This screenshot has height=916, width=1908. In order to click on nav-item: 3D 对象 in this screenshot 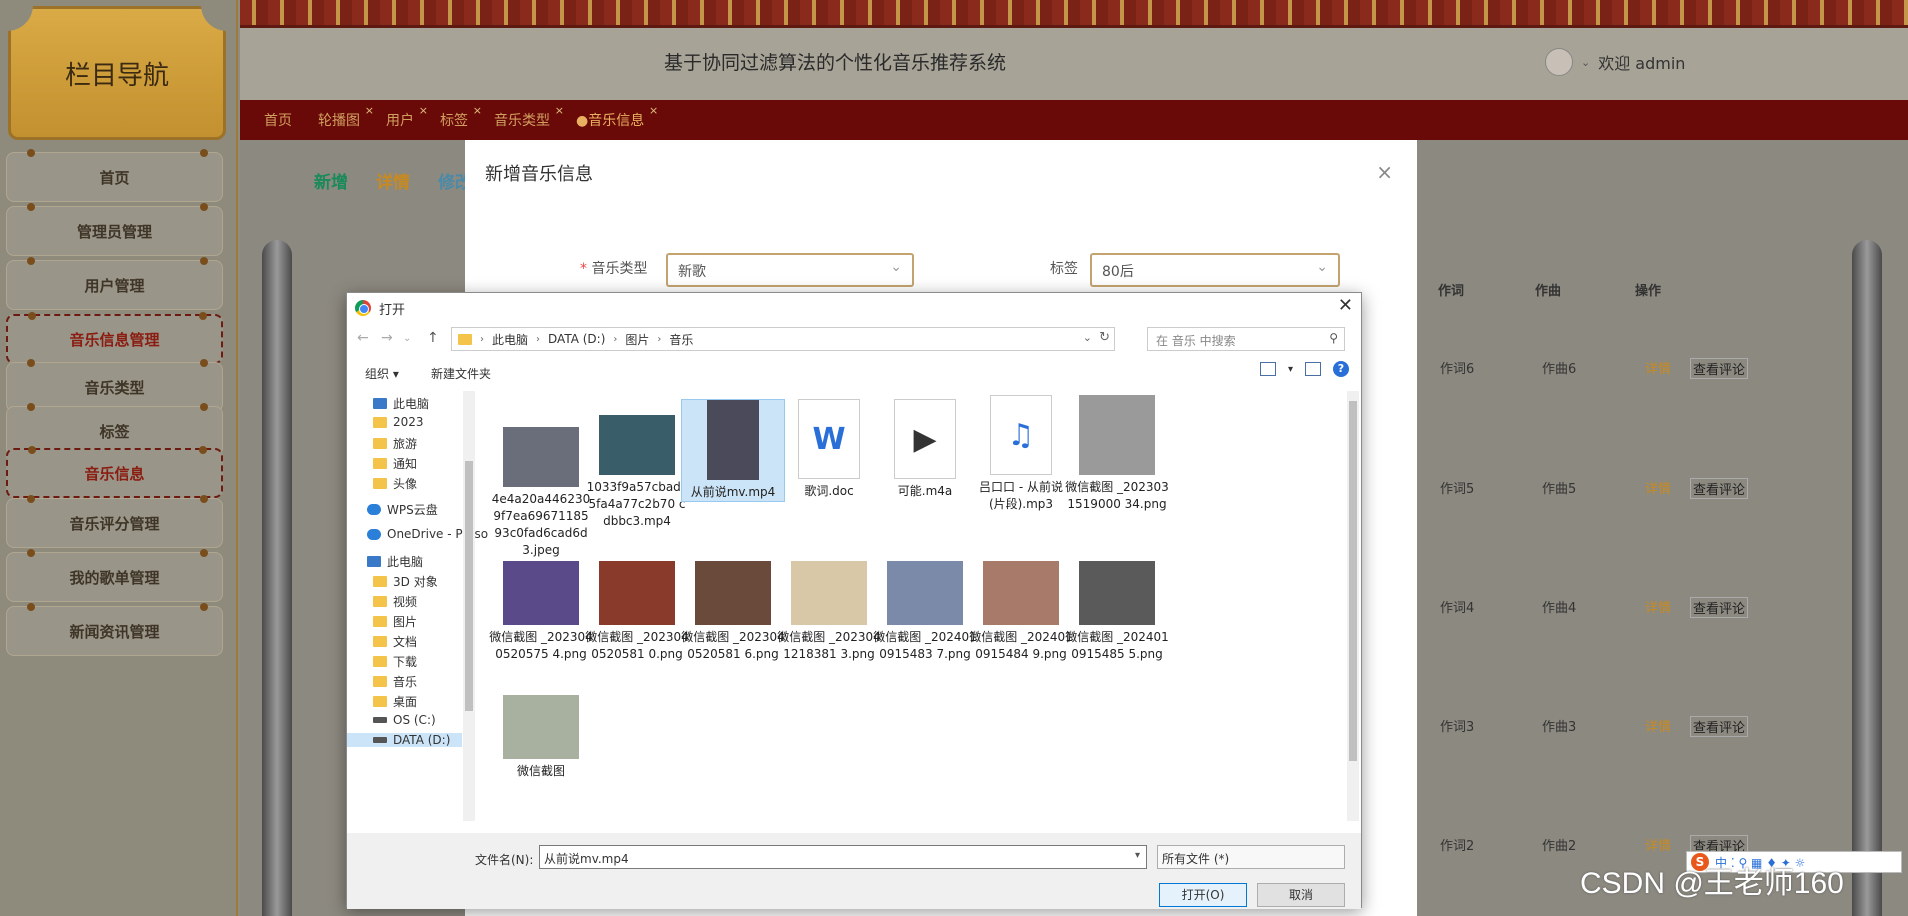, I will do `click(405, 581)`.